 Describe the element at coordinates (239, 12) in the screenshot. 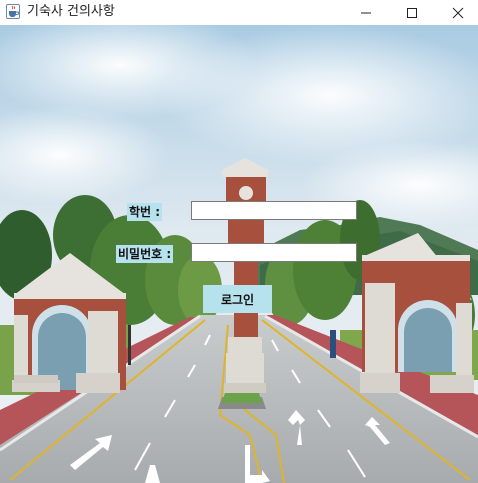

I see `title-bar: 기숙사 건의사항` at that location.